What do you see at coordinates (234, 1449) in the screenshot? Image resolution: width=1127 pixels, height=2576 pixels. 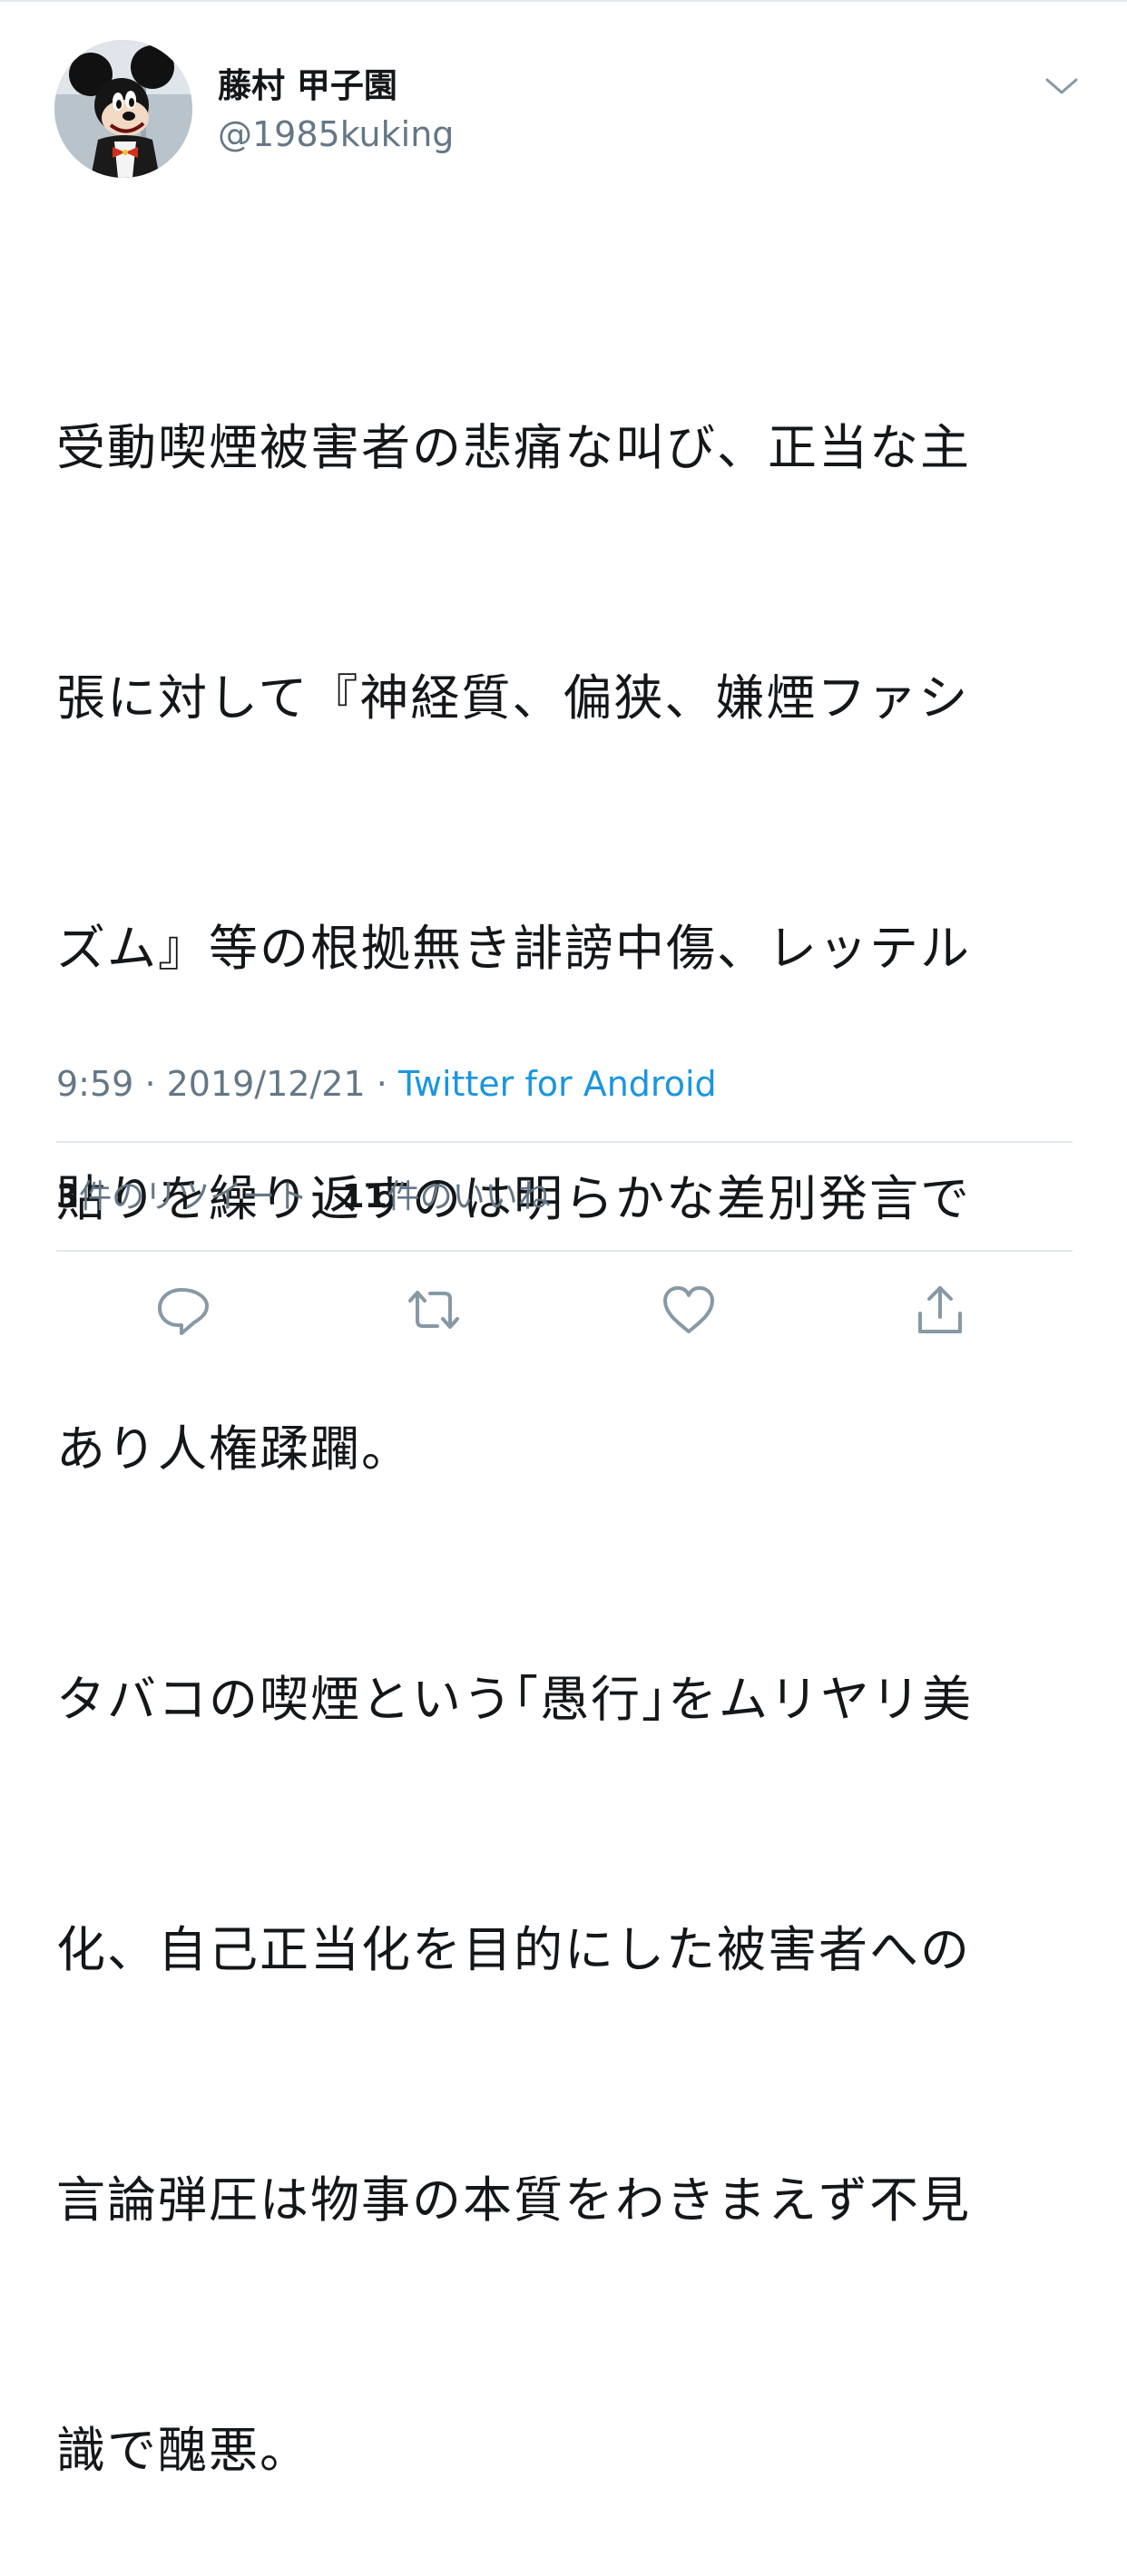 I see `tweet-text-line: あり人権蹂躙。` at bounding box center [234, 1449].